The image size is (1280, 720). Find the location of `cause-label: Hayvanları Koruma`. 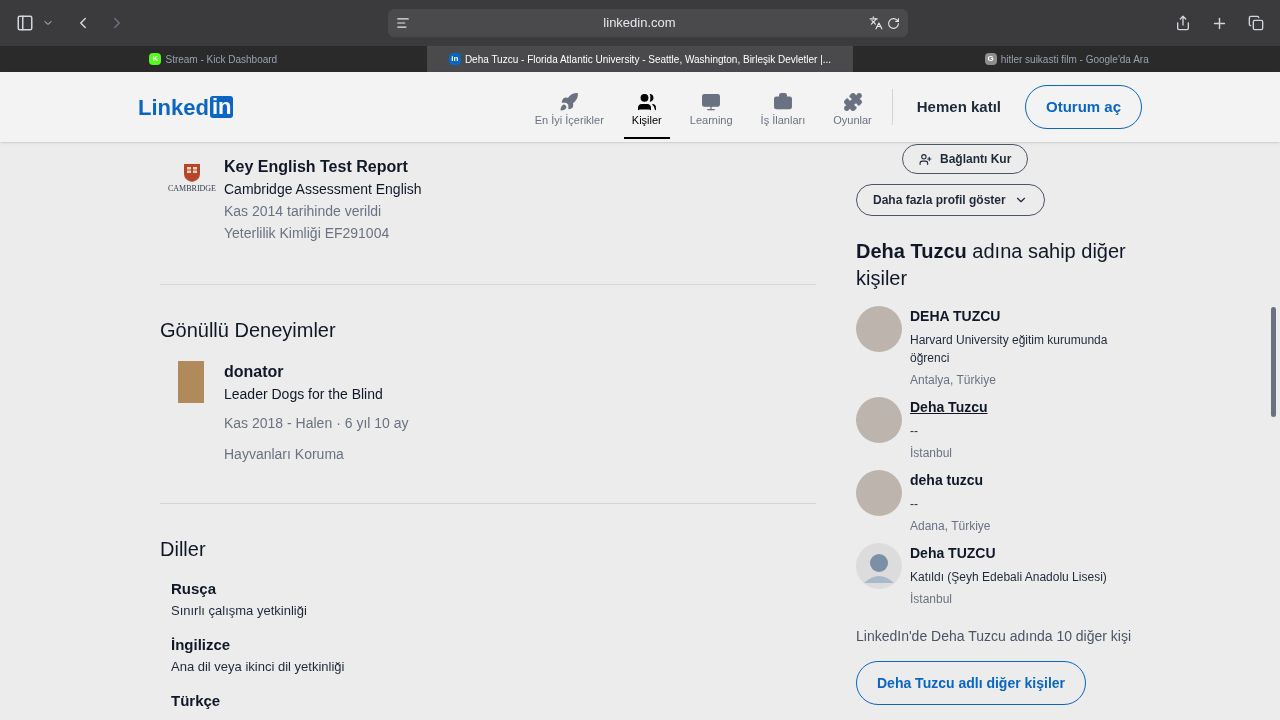

cause-label: Hayvanları Koruma is located at coordinates (284, 454).